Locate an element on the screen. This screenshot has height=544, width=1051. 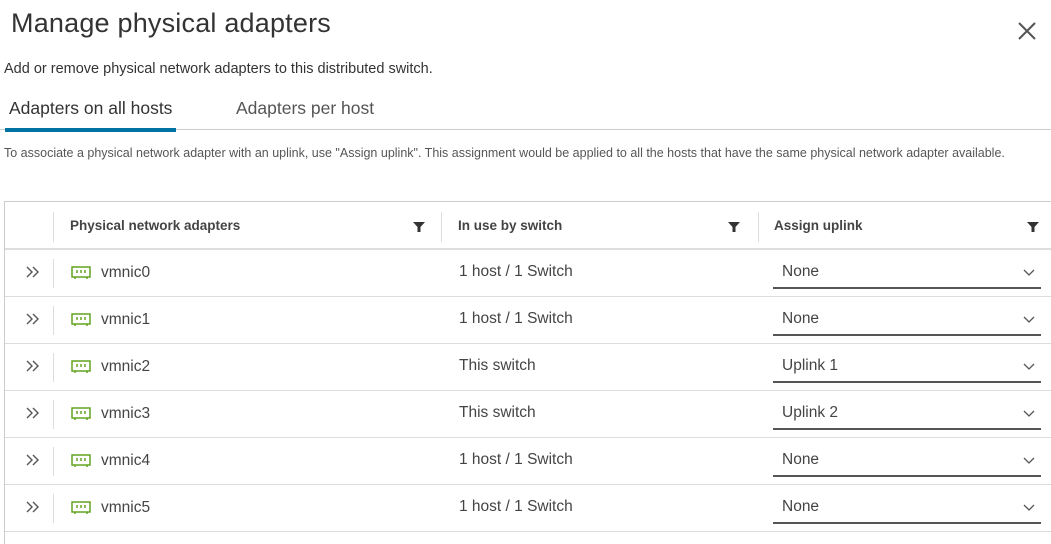
adapter-name: vmnic1 is located at coordinates (126, 319).